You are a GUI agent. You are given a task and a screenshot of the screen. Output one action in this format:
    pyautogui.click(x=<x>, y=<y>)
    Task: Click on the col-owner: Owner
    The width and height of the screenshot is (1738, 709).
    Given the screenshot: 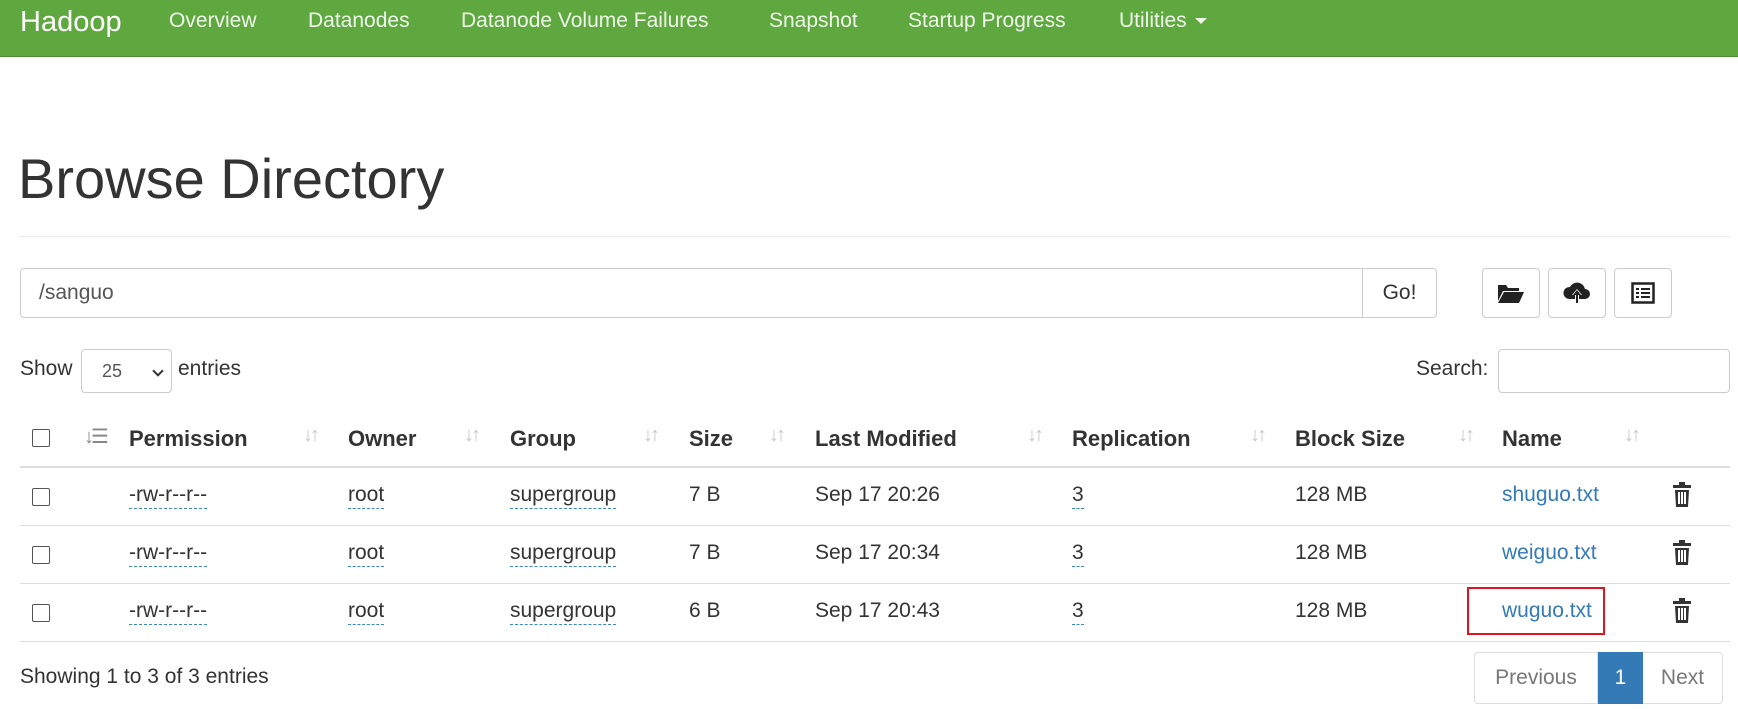 What is the action you would take?
    pyautogui.click(x=382, y=439)
    